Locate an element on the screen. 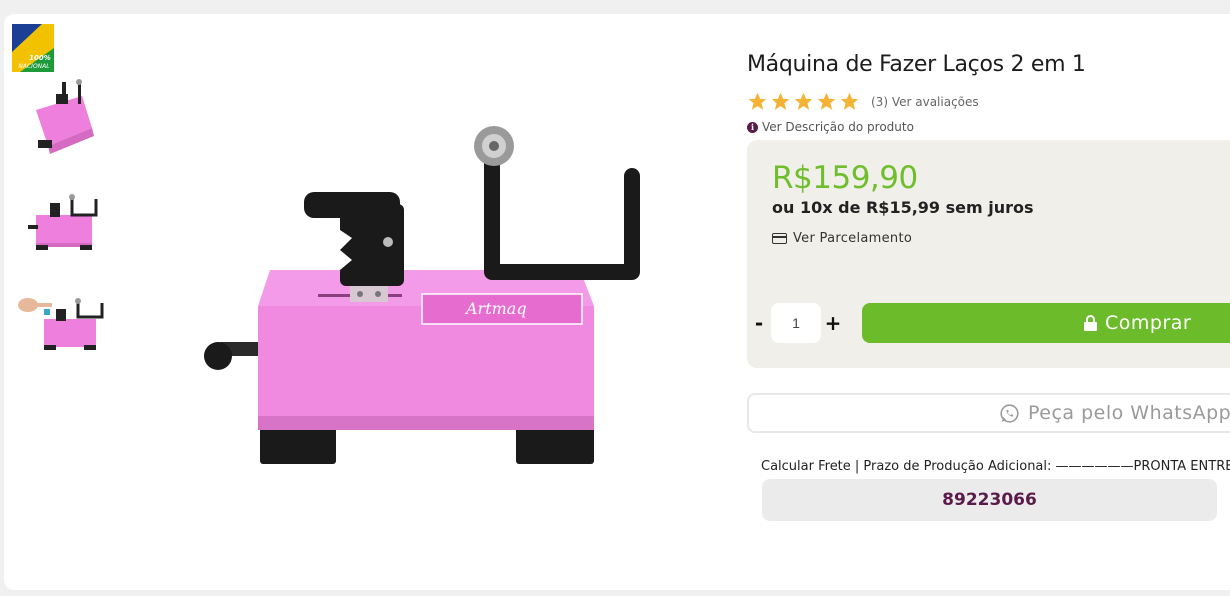  installment-text: ou 10x de R$15,99 sem juros is located at coordinates (903, 207).